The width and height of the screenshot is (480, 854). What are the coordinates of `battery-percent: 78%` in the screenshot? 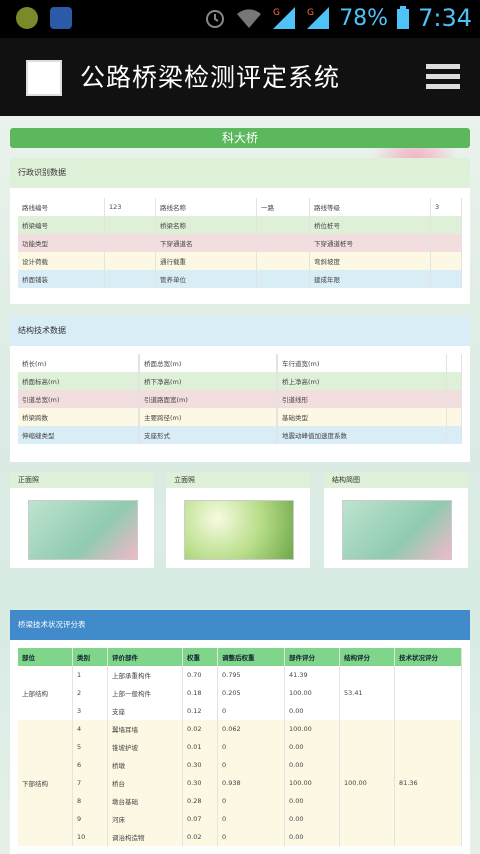 It's located at (364, 18).